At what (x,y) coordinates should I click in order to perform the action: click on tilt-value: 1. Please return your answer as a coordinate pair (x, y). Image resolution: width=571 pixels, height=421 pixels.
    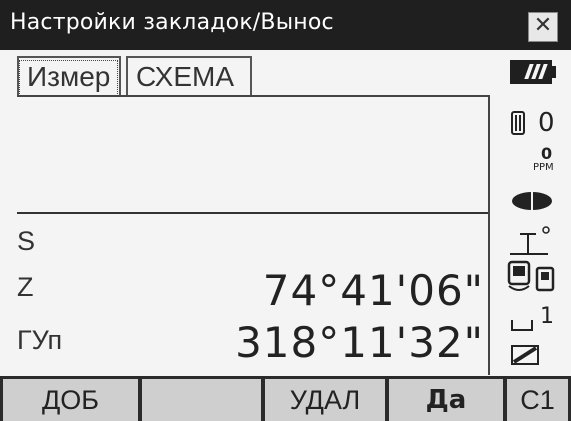
    Looking at the image, I should click on (547, 316).